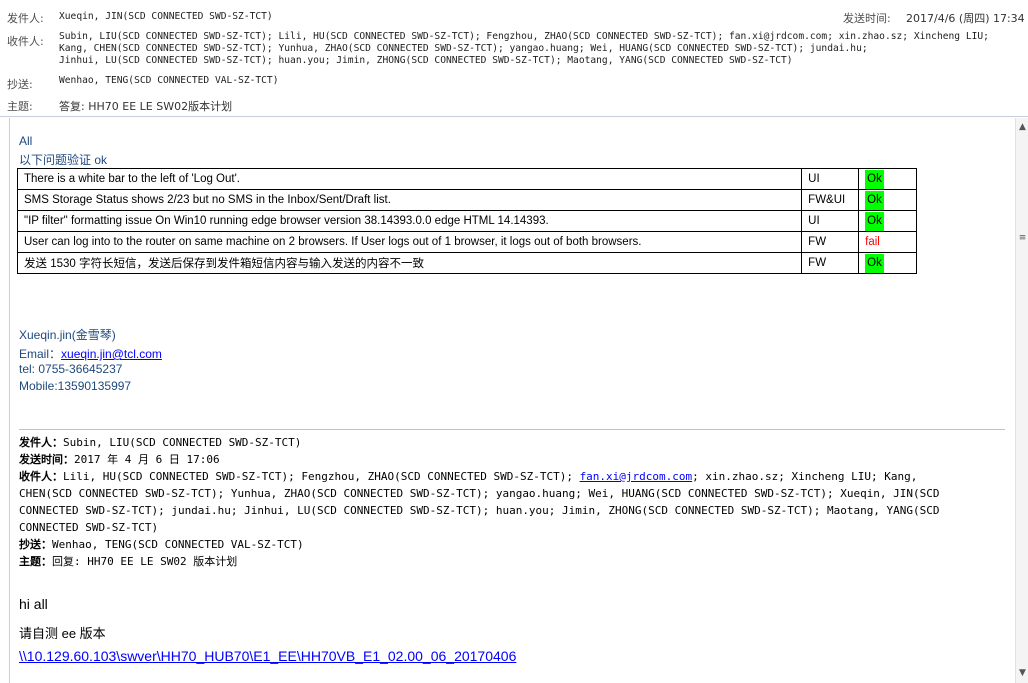 This screenshot has width=1028, height=683. Describe the element at coordinates (25, 41) in the screenshot. I see `to-label: 收件人:` at that location.